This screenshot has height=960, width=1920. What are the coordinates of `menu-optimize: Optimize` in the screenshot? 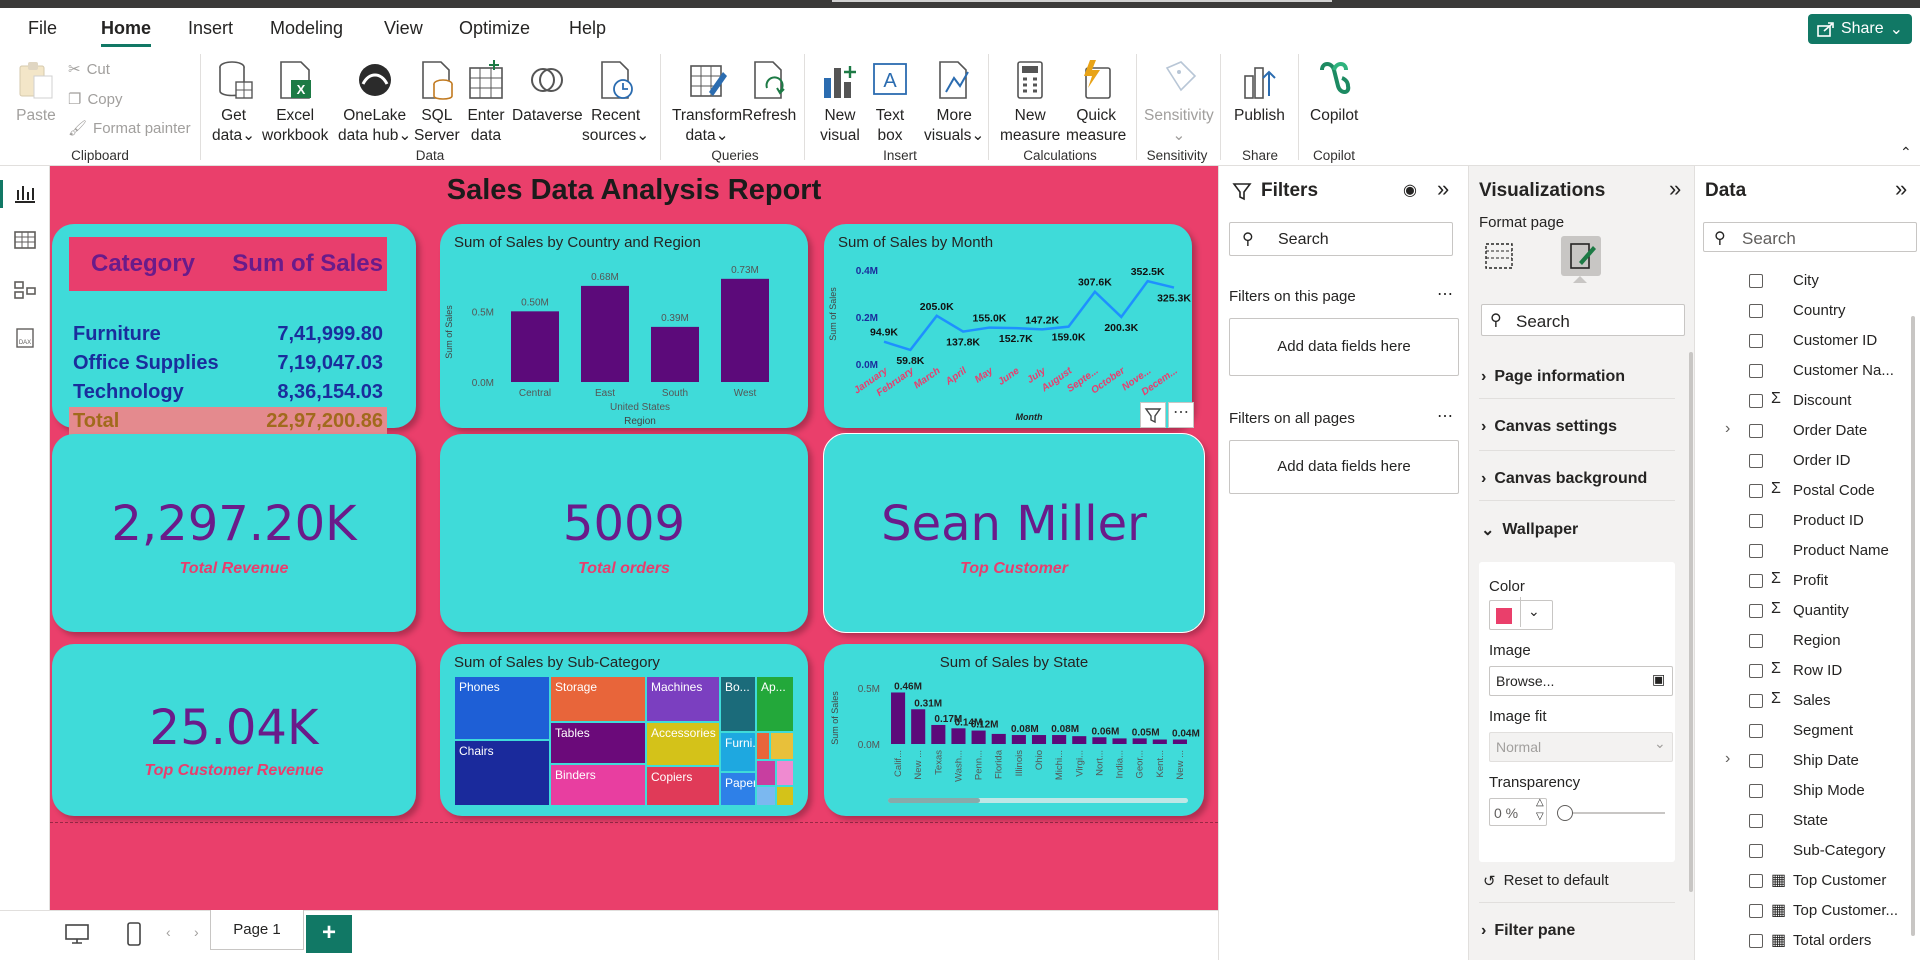 It's located at (494, 28).